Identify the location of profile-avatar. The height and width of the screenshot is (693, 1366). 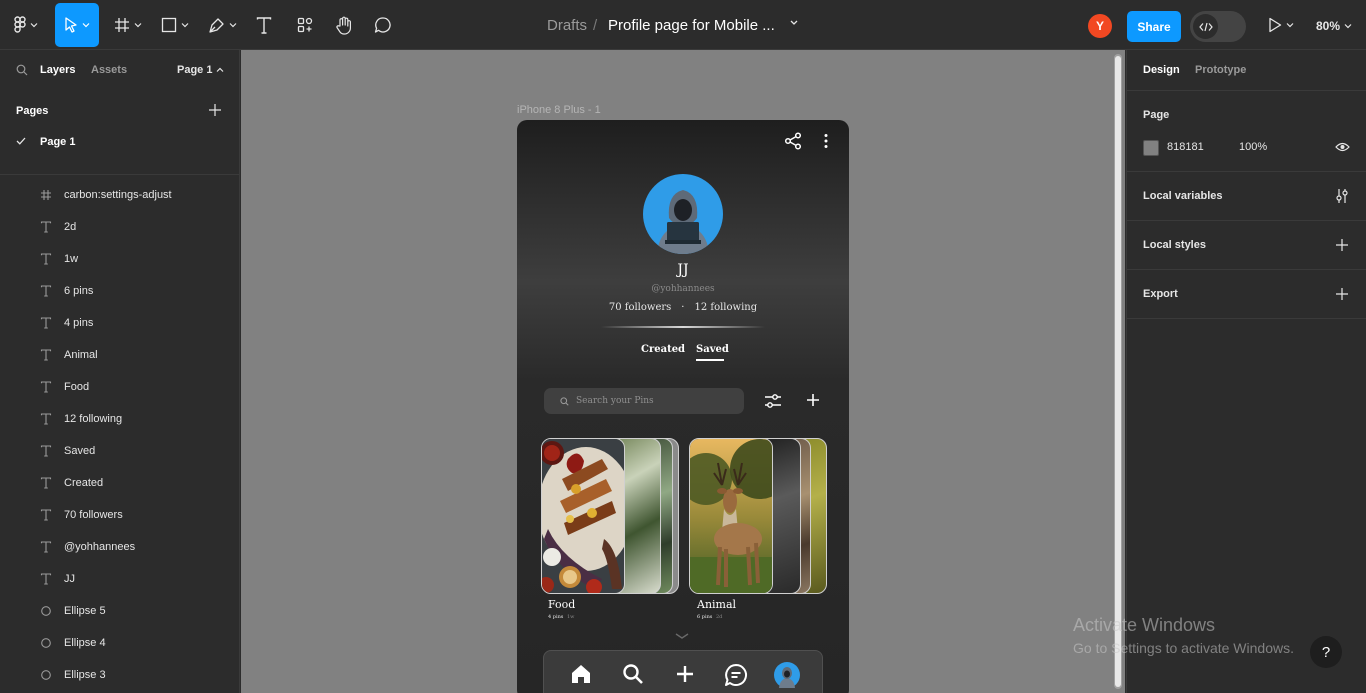
(683, 214).